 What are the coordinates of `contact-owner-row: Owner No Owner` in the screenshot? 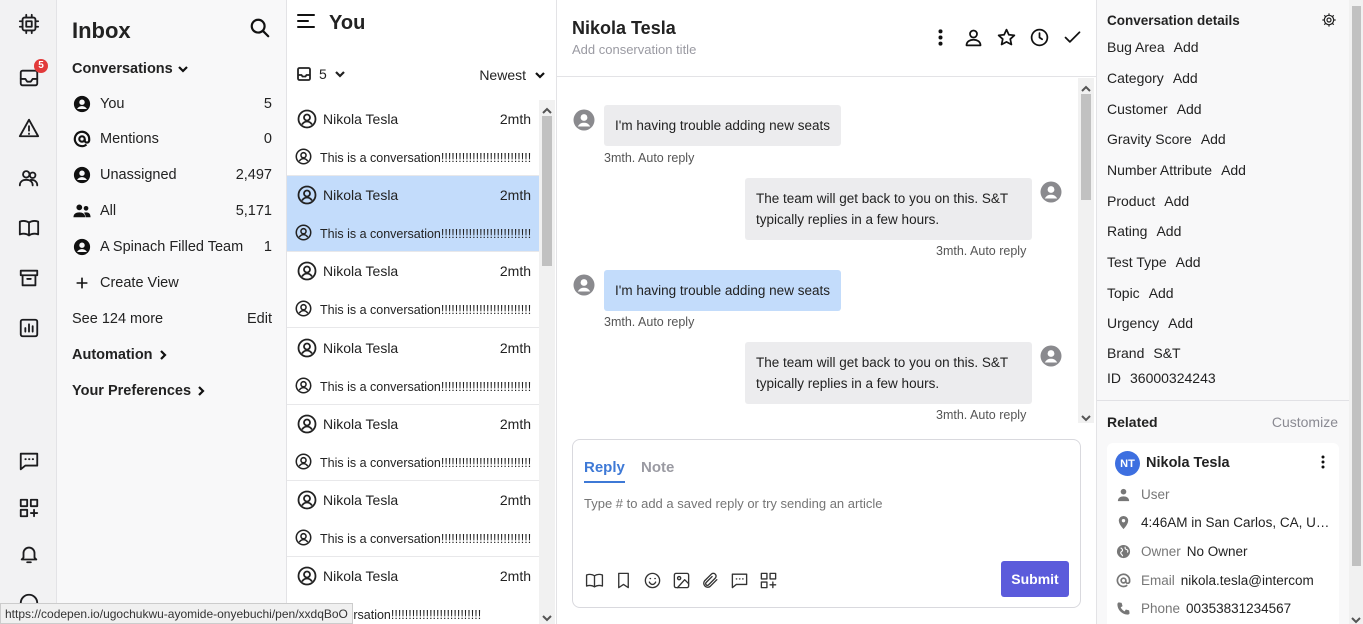 It's located at (1224, 551).